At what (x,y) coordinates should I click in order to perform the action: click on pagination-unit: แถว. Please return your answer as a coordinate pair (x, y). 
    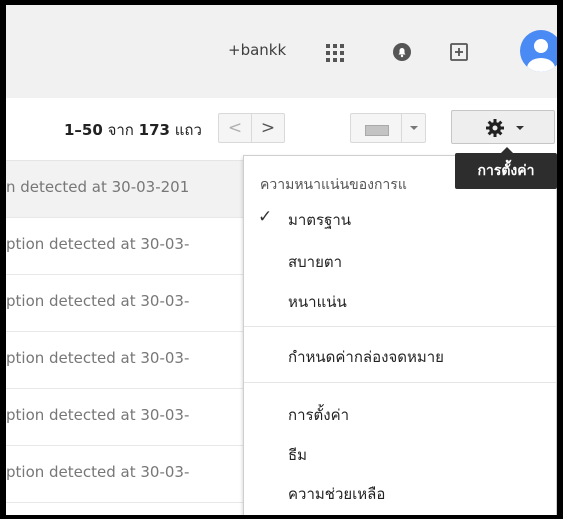
    Looking at the image, I should click on (188, 130).